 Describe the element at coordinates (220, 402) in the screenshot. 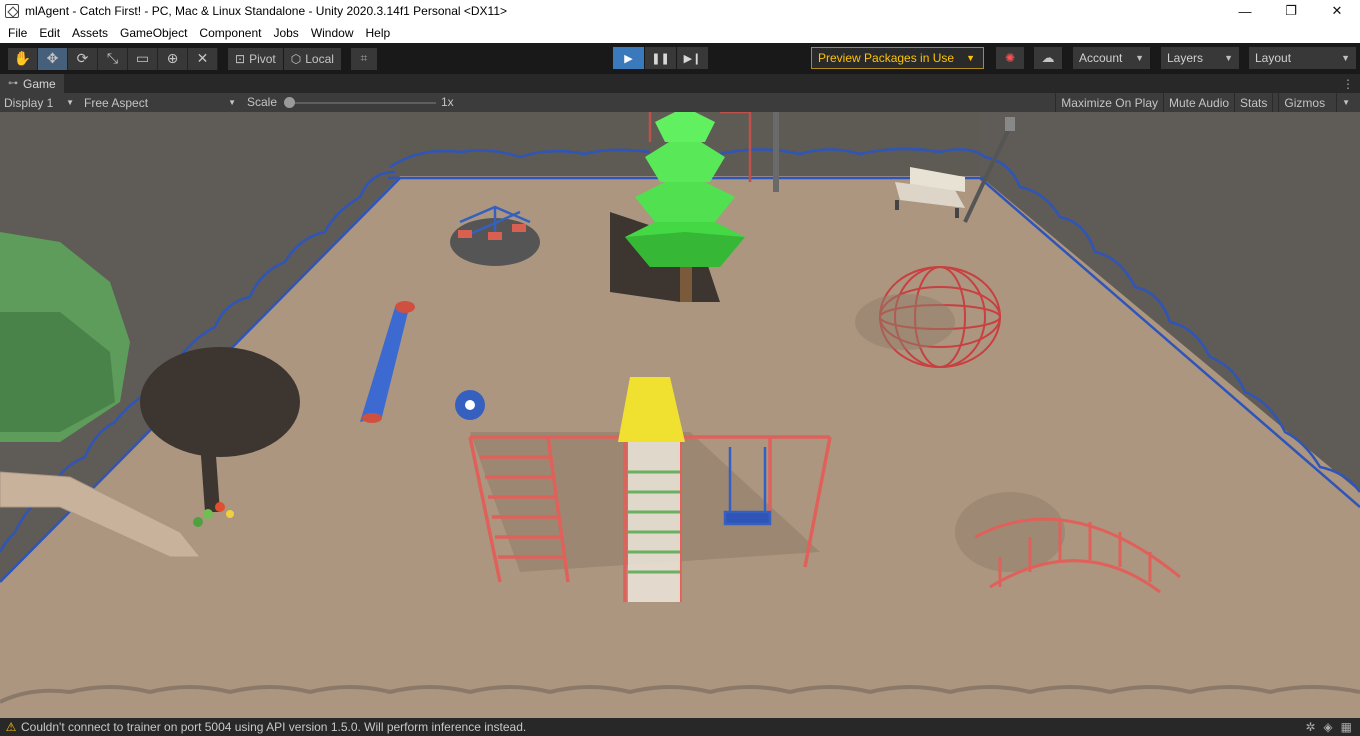

I see `left-tree-shadow` at that location.